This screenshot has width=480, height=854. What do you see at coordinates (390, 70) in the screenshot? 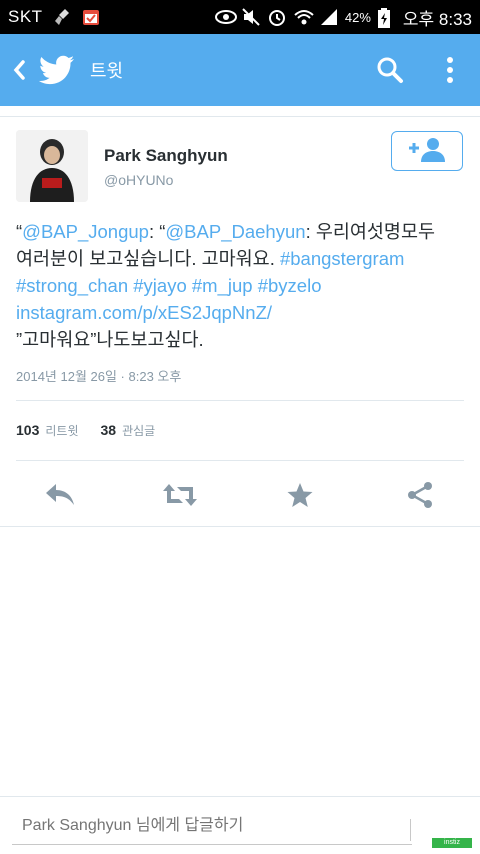
I see `search-icon` at bounding box center [390, 70].